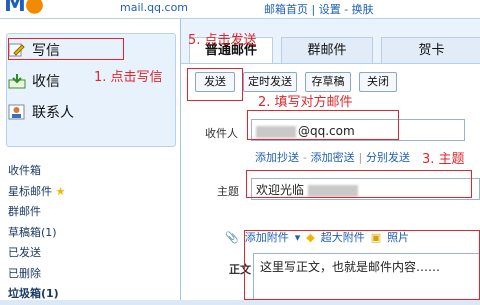 This screenshot has width=480, height=305. What do you see at coordinates (17, 112) in the screenshot?
I see `contacts-icon` at bounding box center [17, 112].